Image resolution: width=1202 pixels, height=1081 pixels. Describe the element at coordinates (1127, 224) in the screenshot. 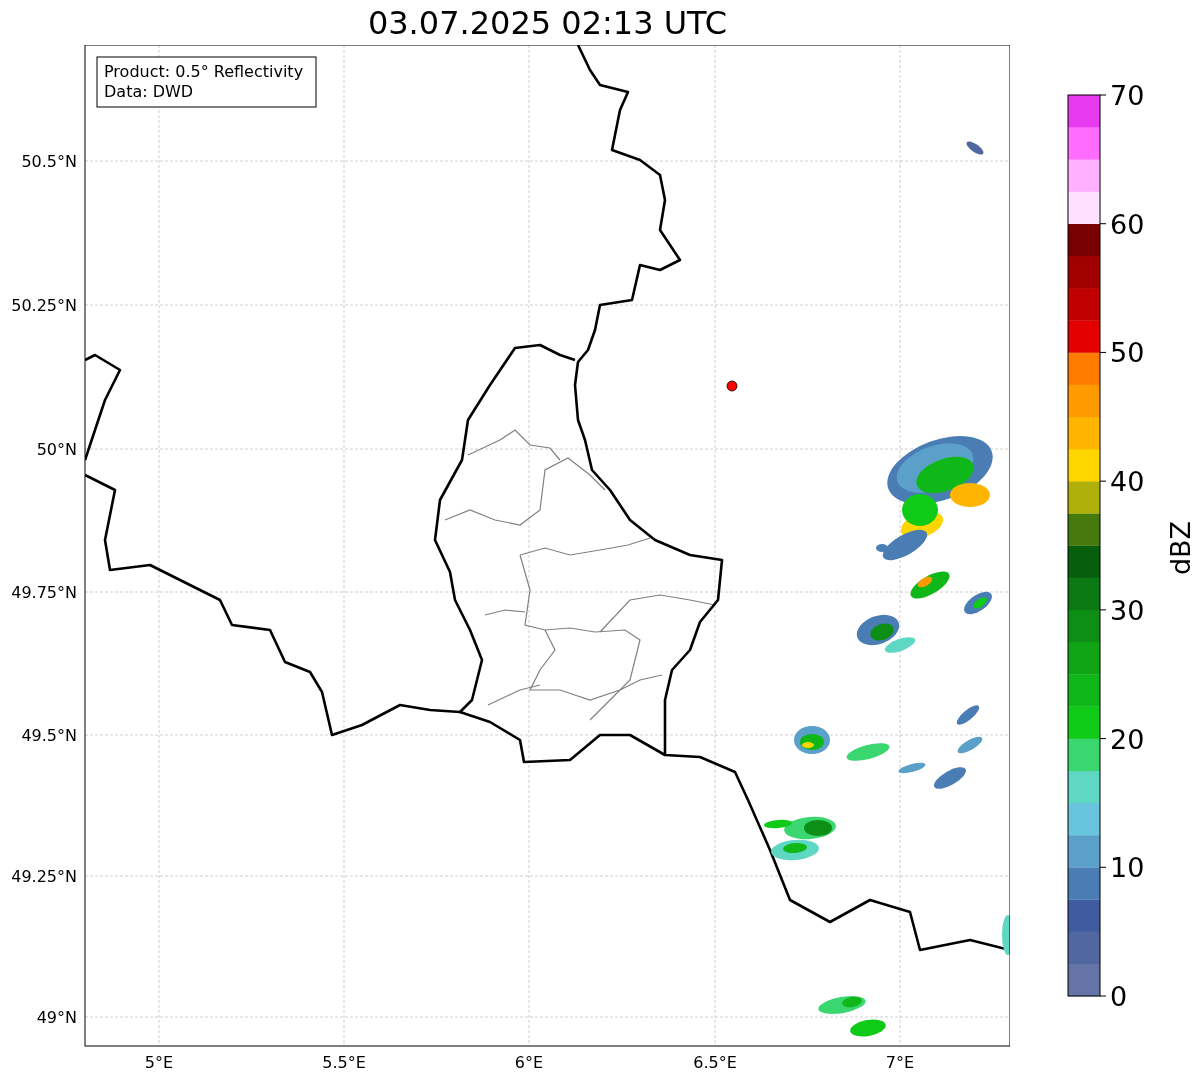

I see `colorbar-tick-label: 60` at that location.